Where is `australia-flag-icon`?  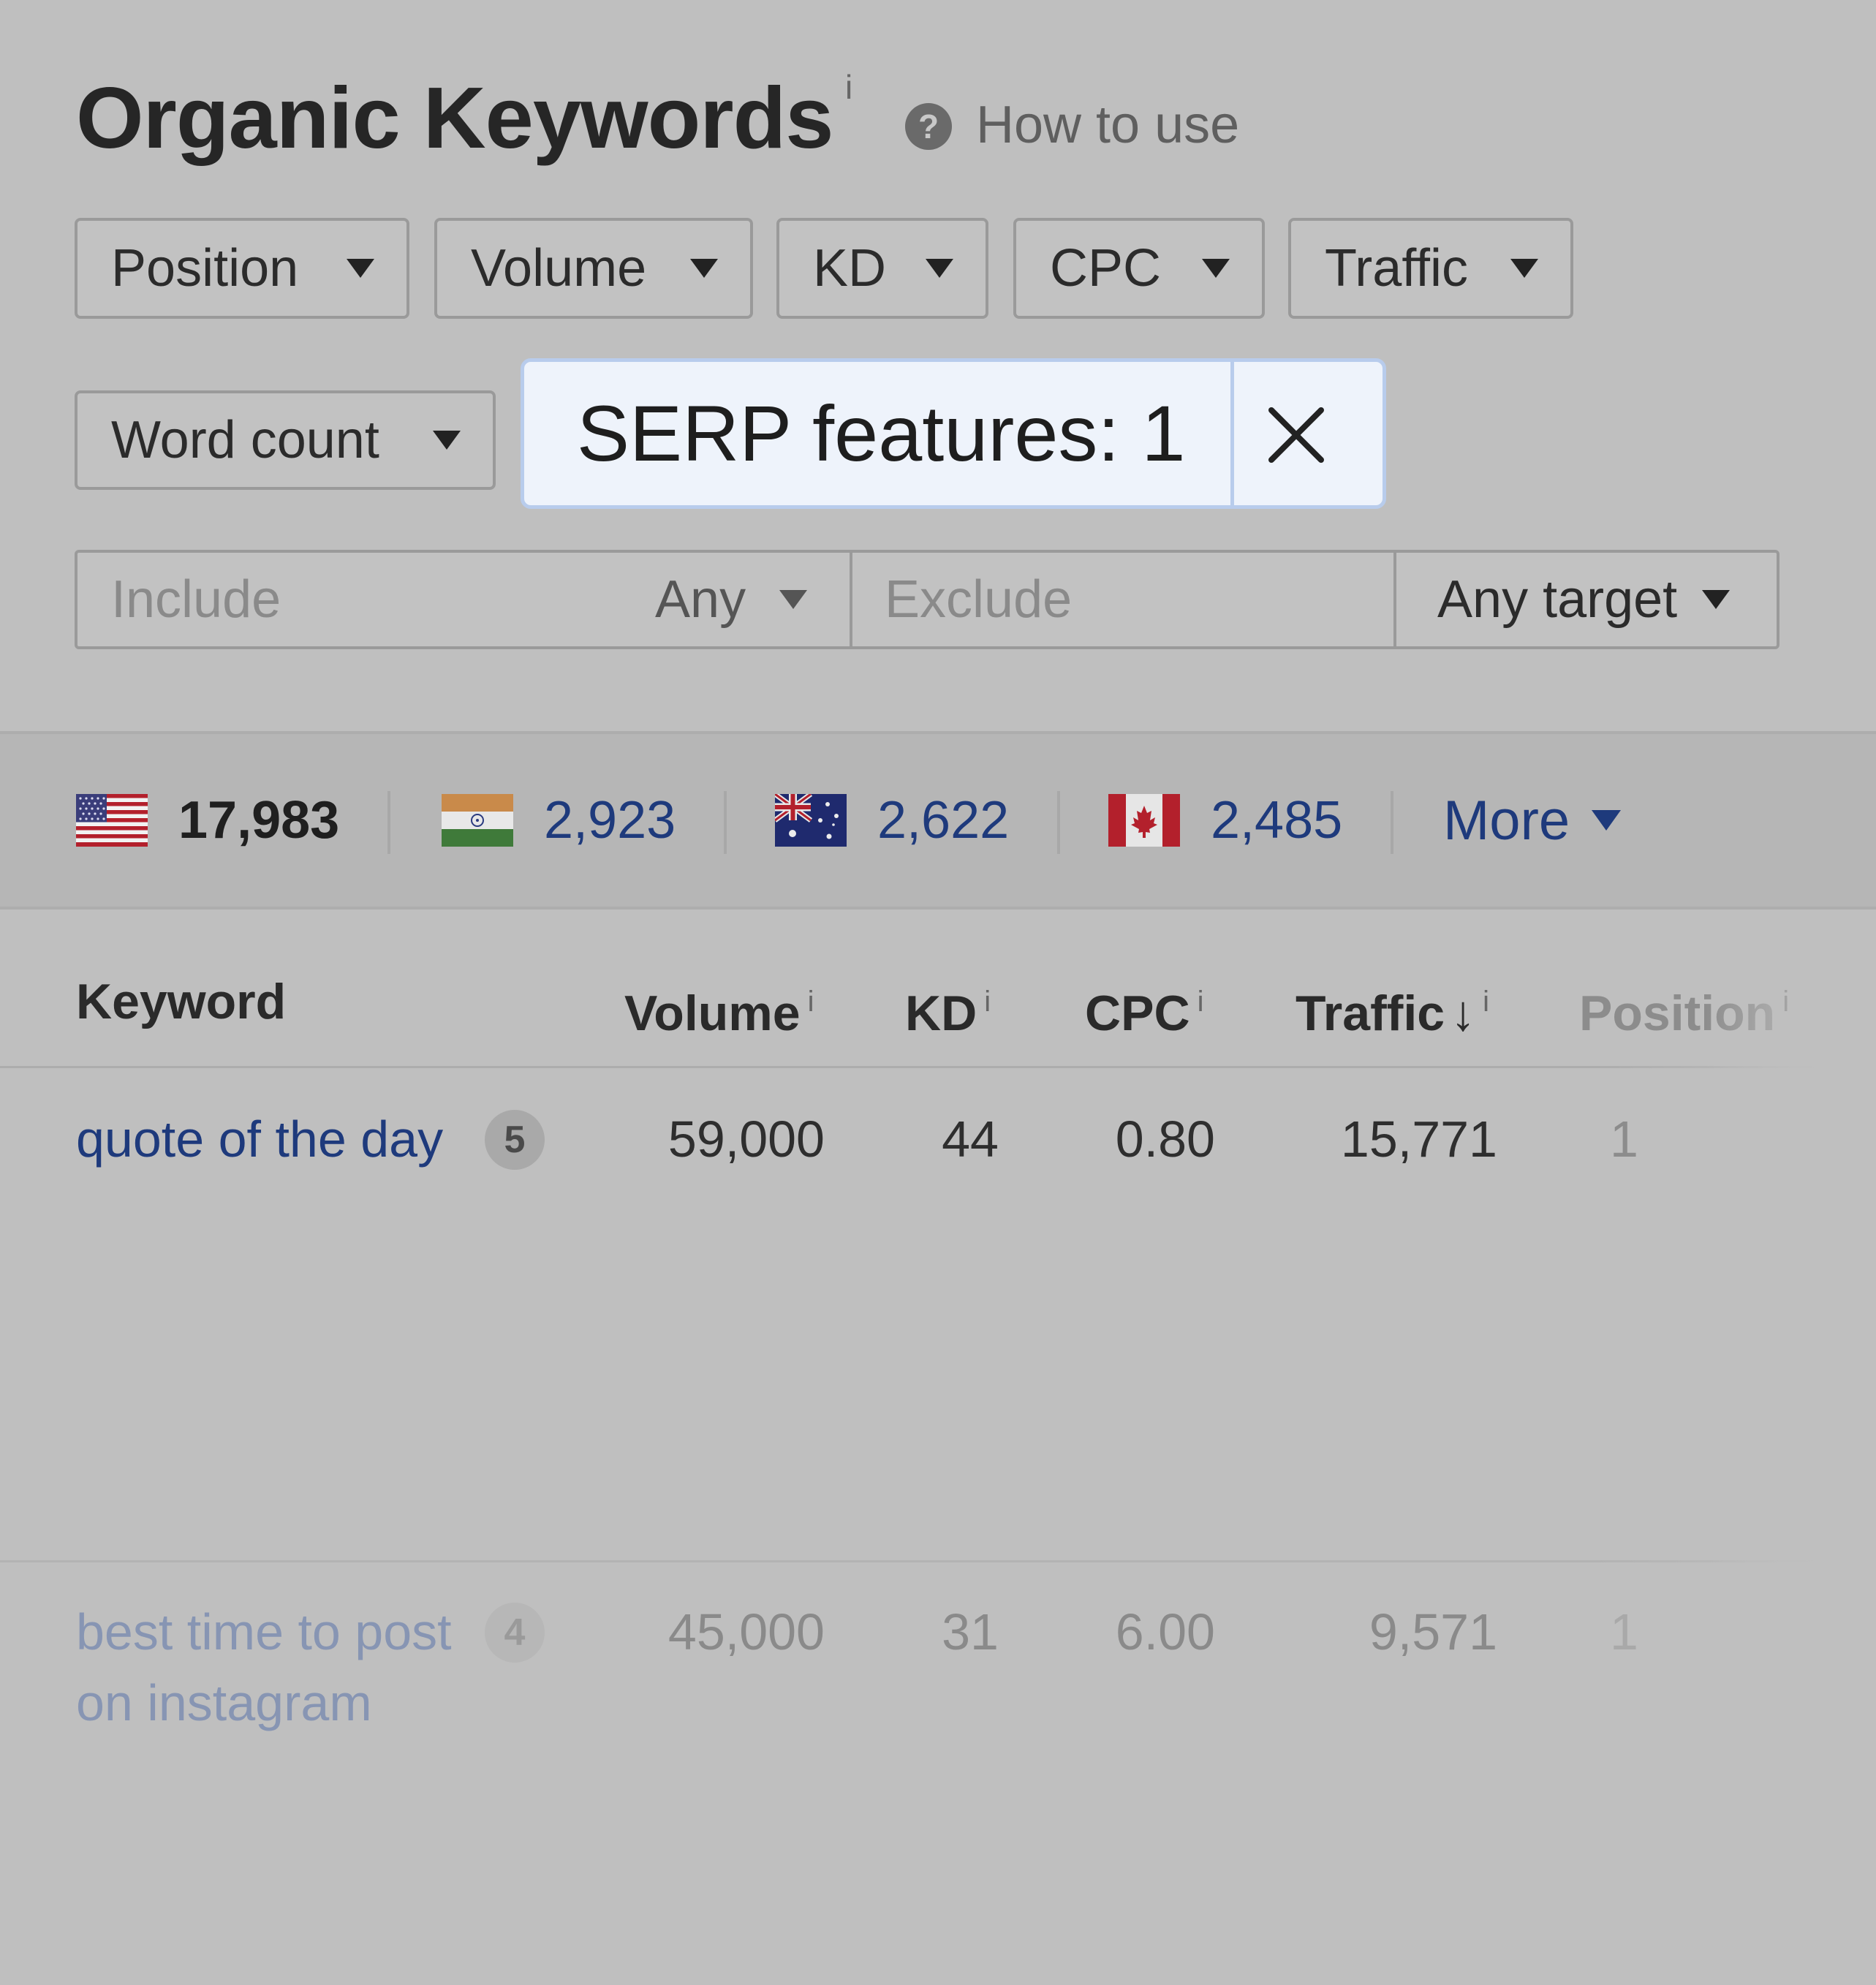 australia-flag-icon is located at coordinates (811, 820).